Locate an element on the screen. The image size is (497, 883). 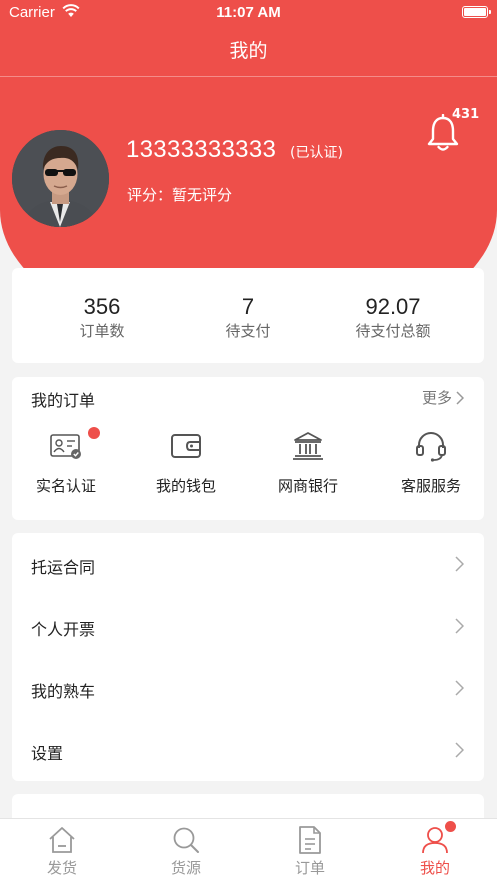
document-icon is located at coordinates (310, 840).